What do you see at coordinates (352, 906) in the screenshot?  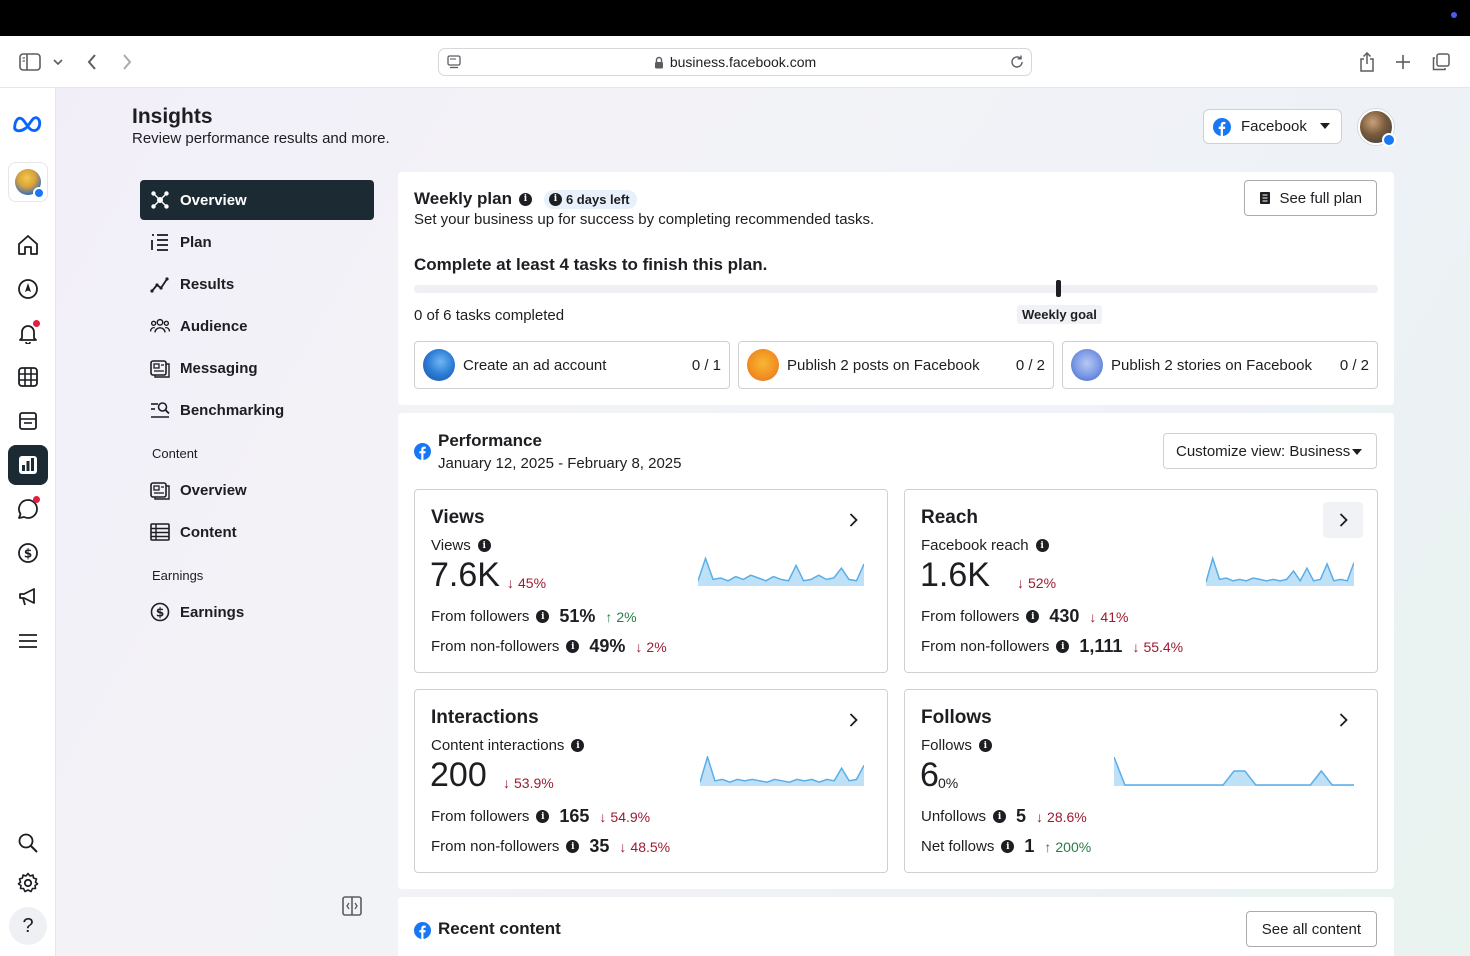 I see `collapse-sidebar-icon` at bounding box center [352, 906].